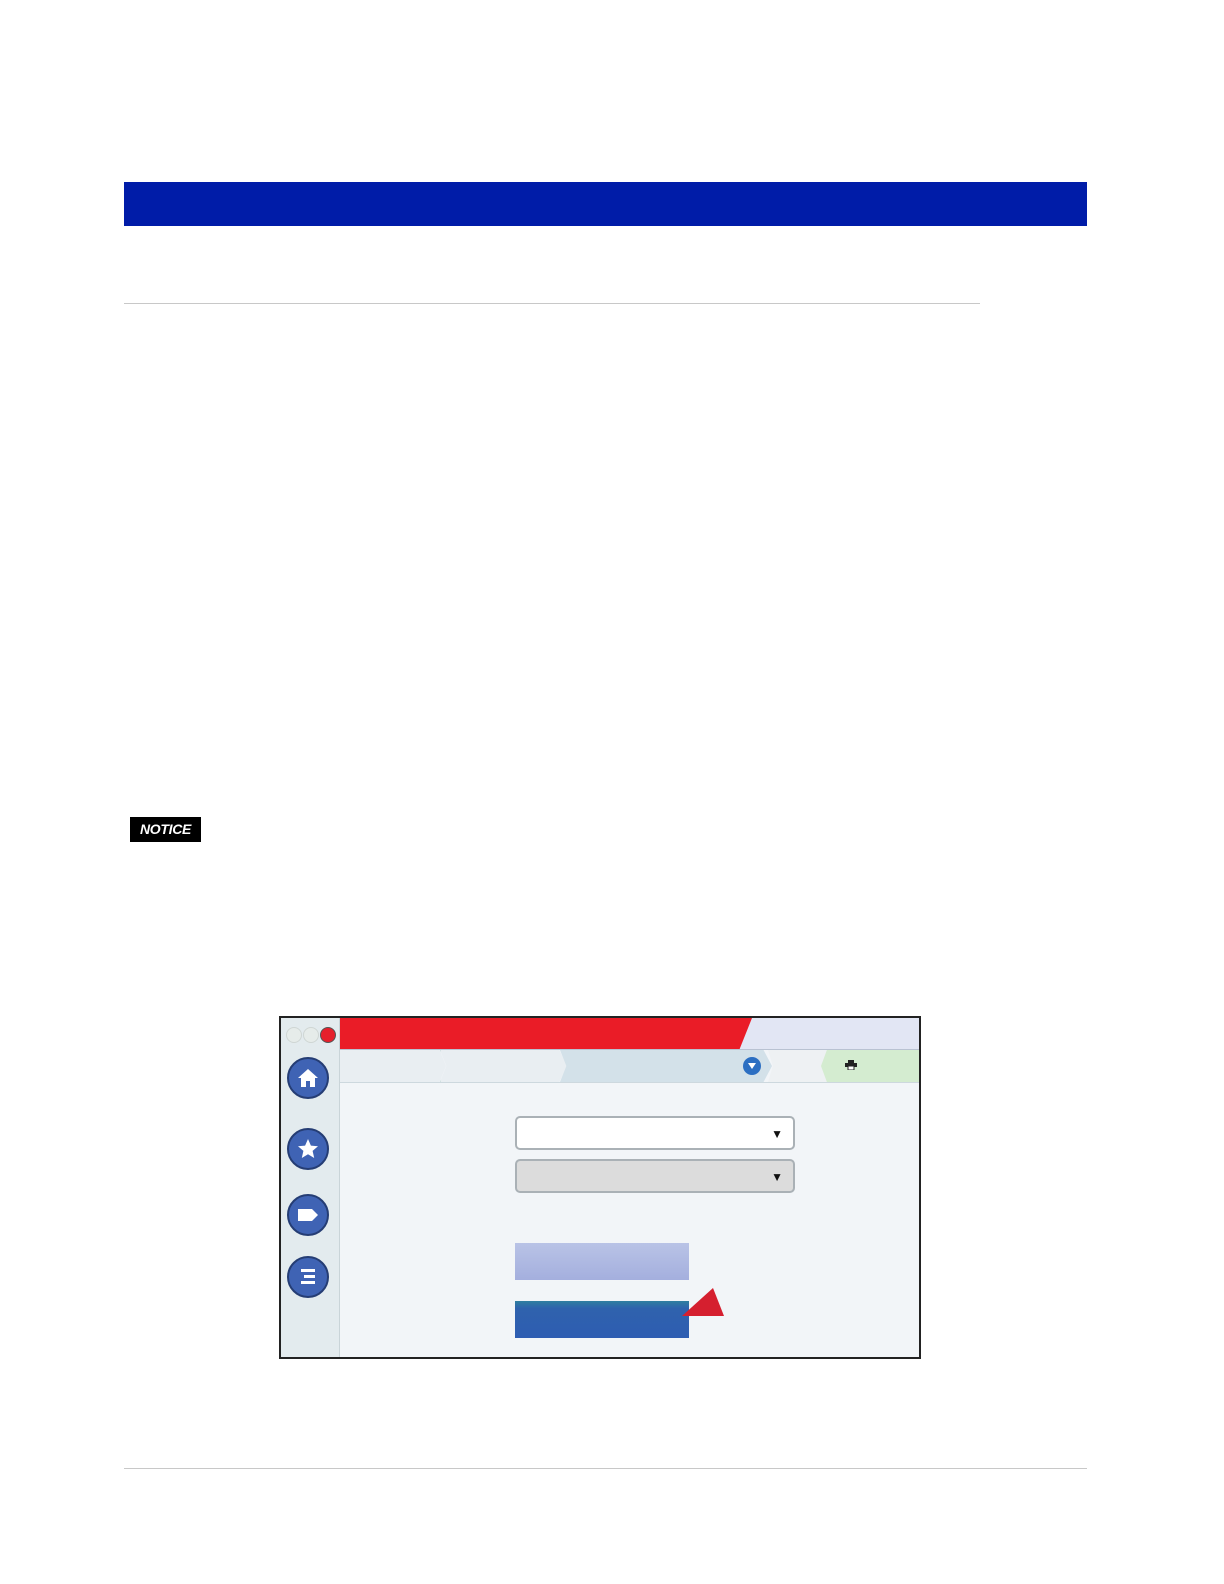 The height and width of the screenshot is (1584, 1224). I want to click on status-dot-yellow, so click(311, 1035).